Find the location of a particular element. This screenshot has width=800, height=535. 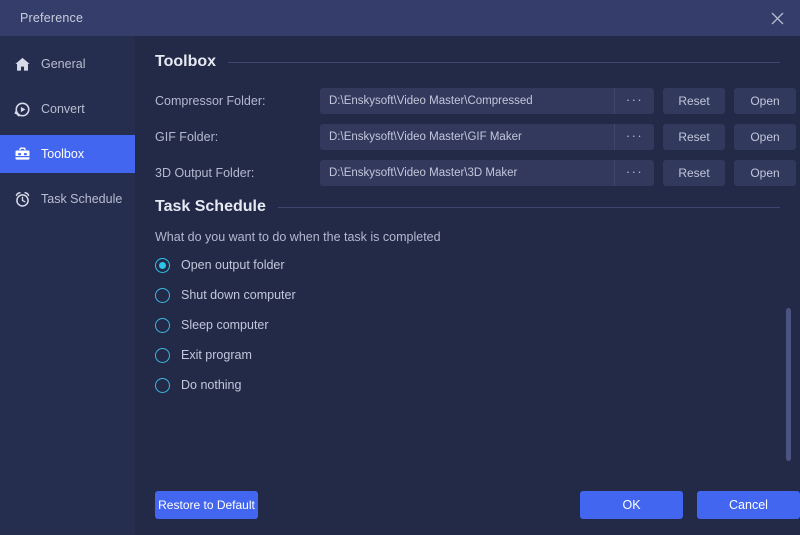

close-button is located at coordinates (777, 18).